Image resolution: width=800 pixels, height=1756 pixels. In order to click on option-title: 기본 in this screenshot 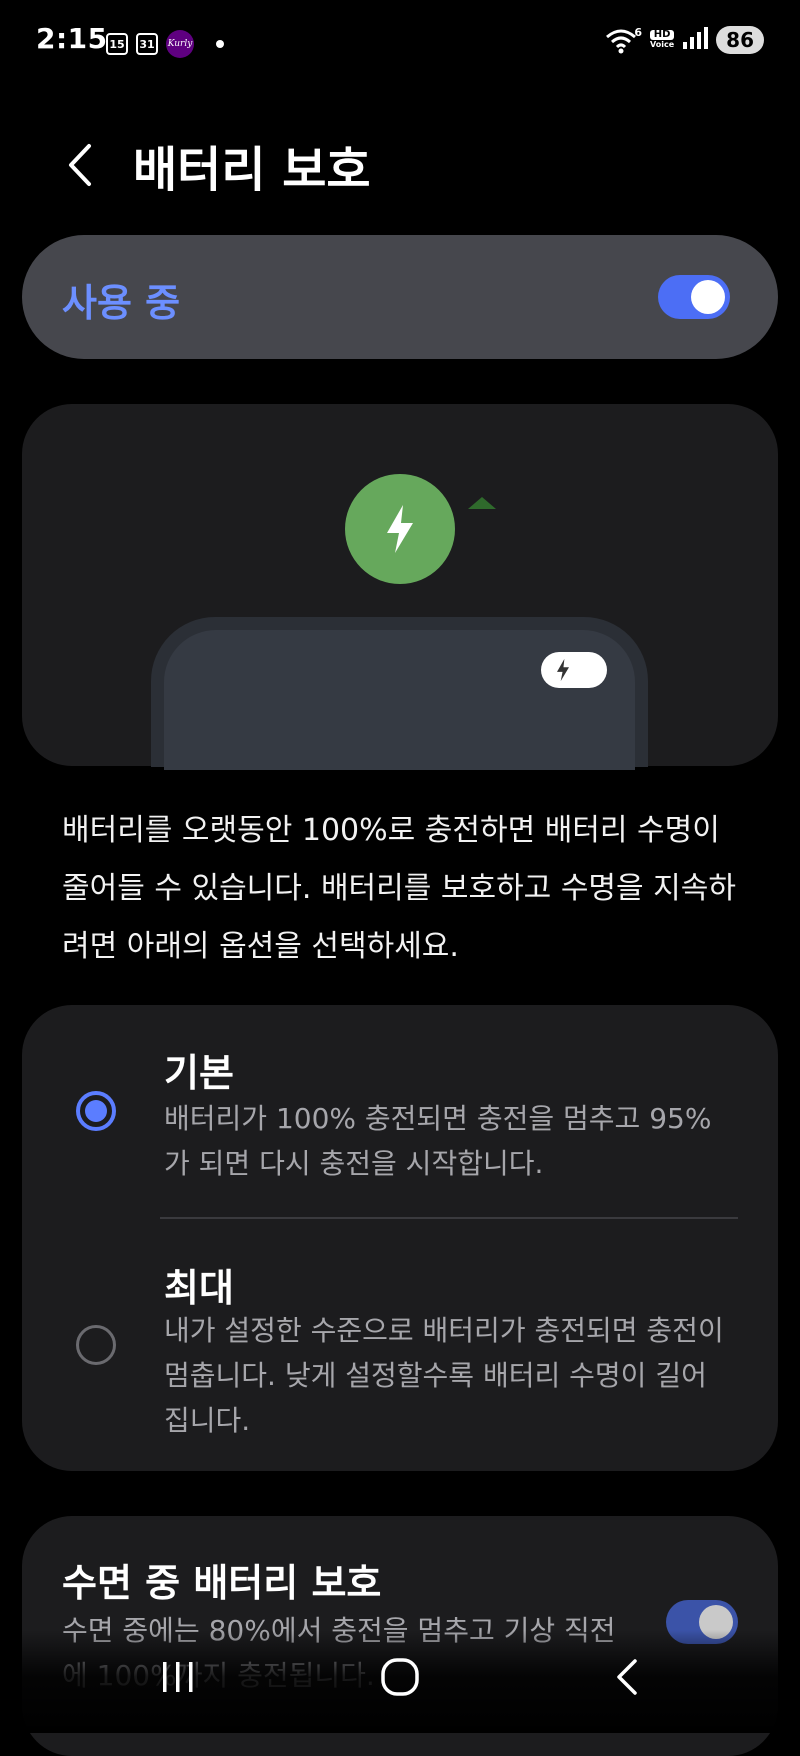, I will do `click(199, 1073)`.